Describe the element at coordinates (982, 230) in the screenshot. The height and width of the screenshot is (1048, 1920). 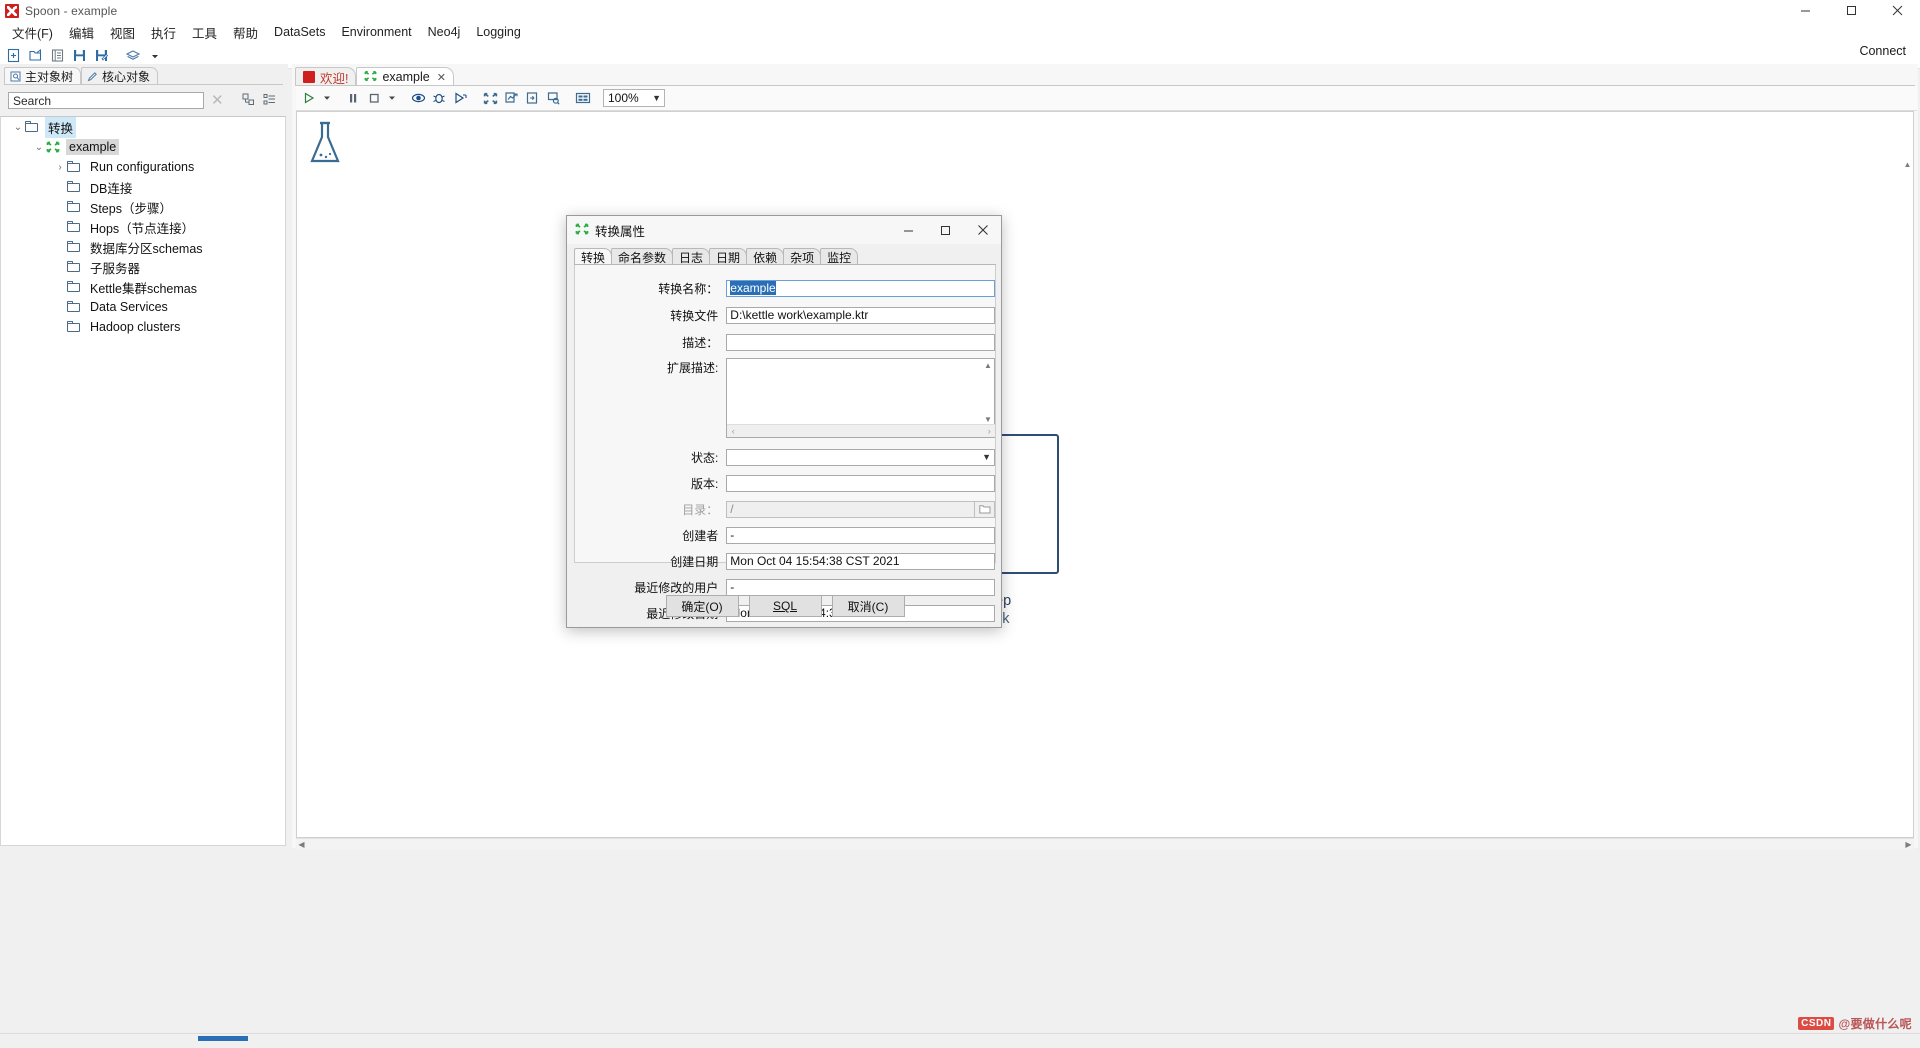
I see `close-icon` at that location.